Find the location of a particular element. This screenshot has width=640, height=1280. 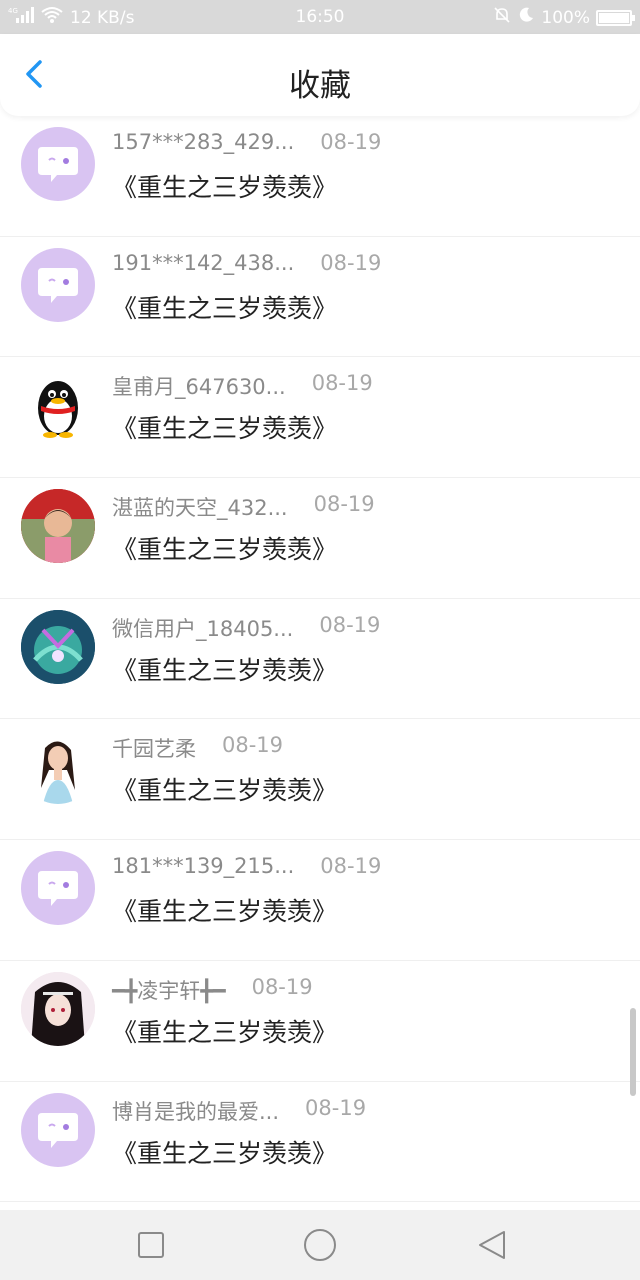

anime-art-icon is located at coordinates (58, 646).